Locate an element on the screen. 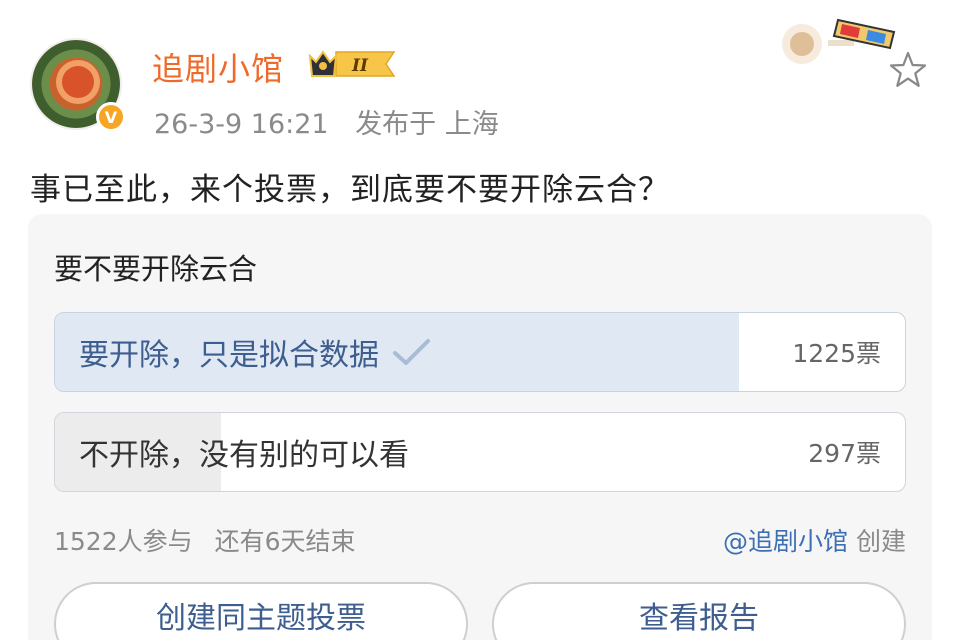 The image size is (960, 640). level-text: II is located at coordinates (360, 66).